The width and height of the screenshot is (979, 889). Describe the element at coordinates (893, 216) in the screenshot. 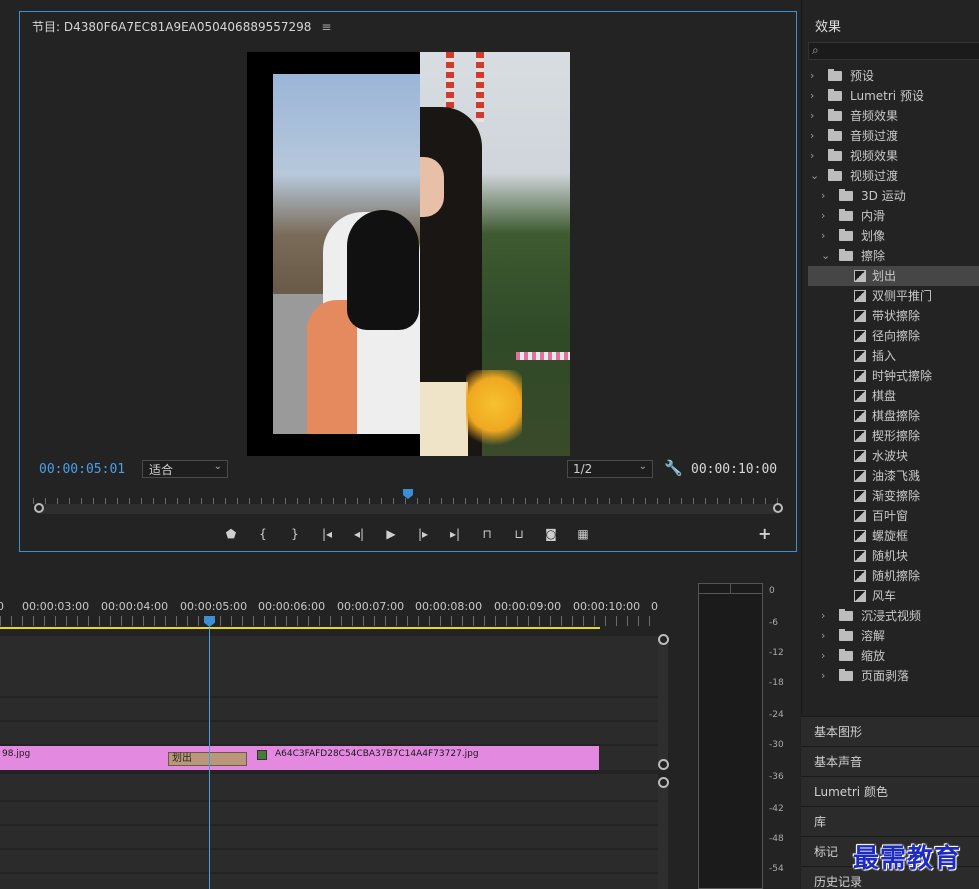

I see `folder-item: › 内滑` at that location.